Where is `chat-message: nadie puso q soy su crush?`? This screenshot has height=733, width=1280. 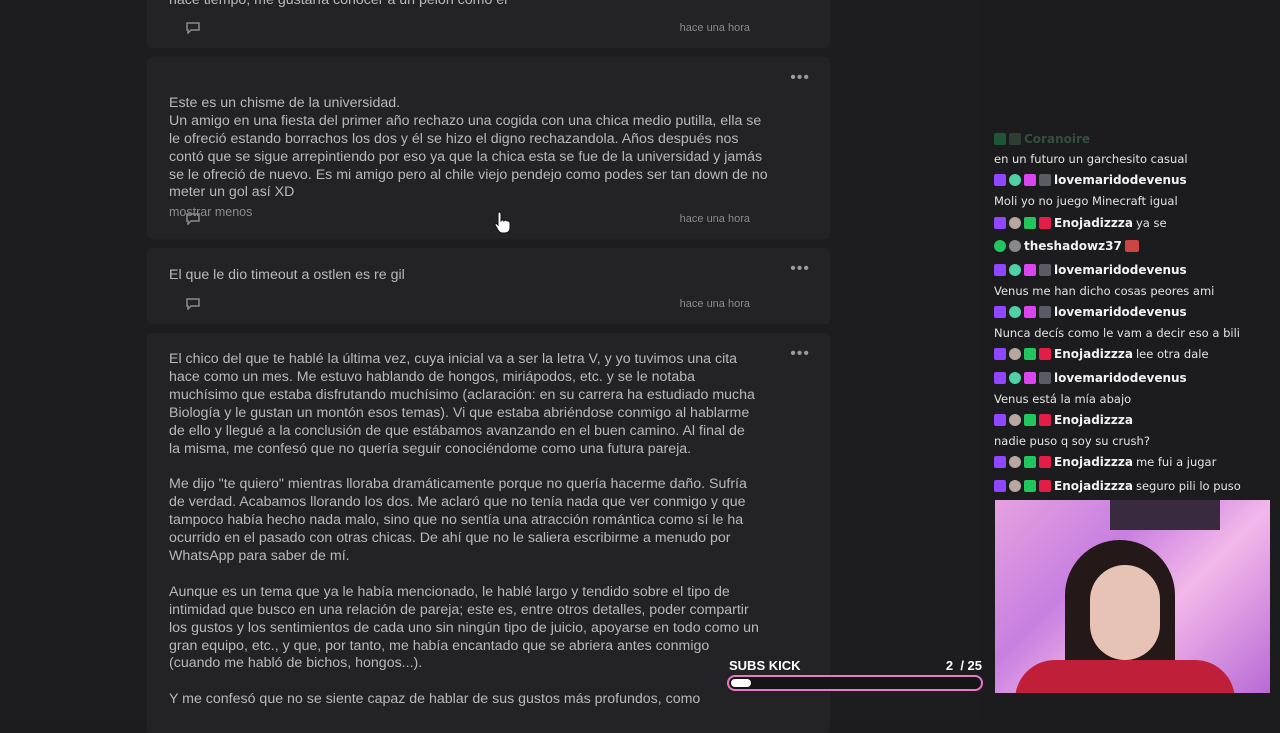
chat-message: nadie puso q soy su crush? is located at coordinates (1072, 441).